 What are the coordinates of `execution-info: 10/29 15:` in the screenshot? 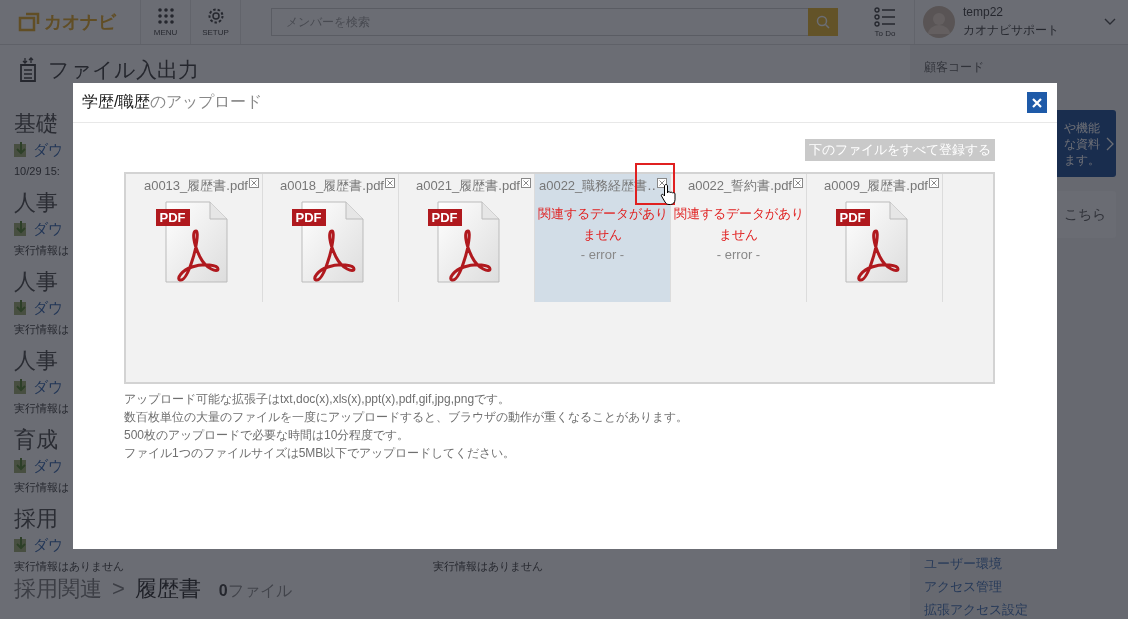 It's located at (37, 171).